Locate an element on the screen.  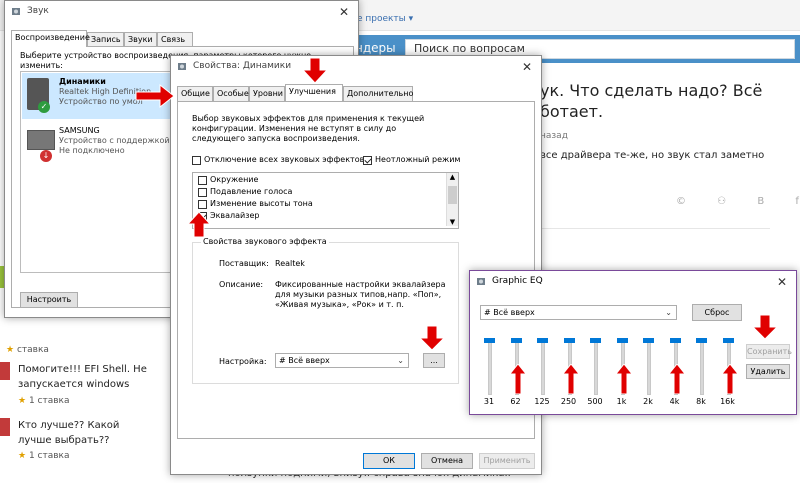
tab-playback: Воспроизведение is located at coordinates (50, 38).